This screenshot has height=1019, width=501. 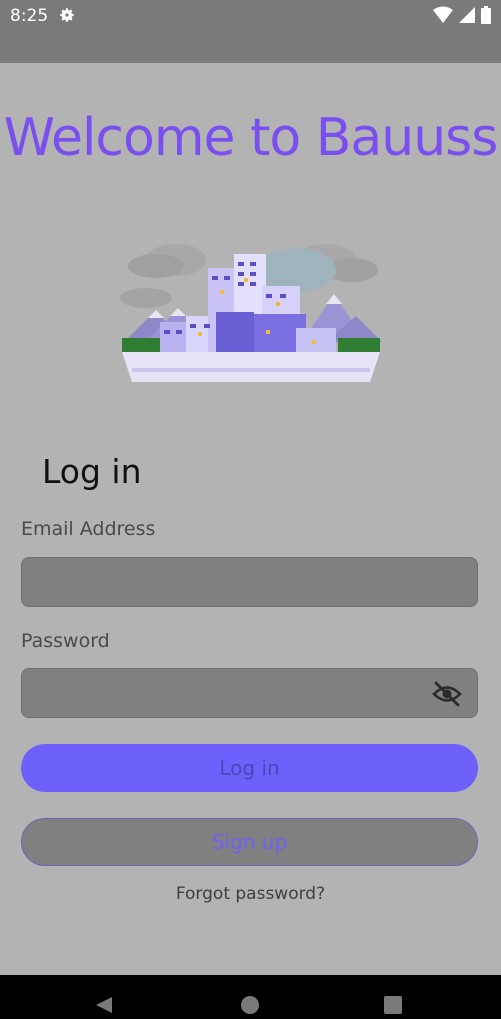 I want to click on password-field, so click(x=249, y=693).